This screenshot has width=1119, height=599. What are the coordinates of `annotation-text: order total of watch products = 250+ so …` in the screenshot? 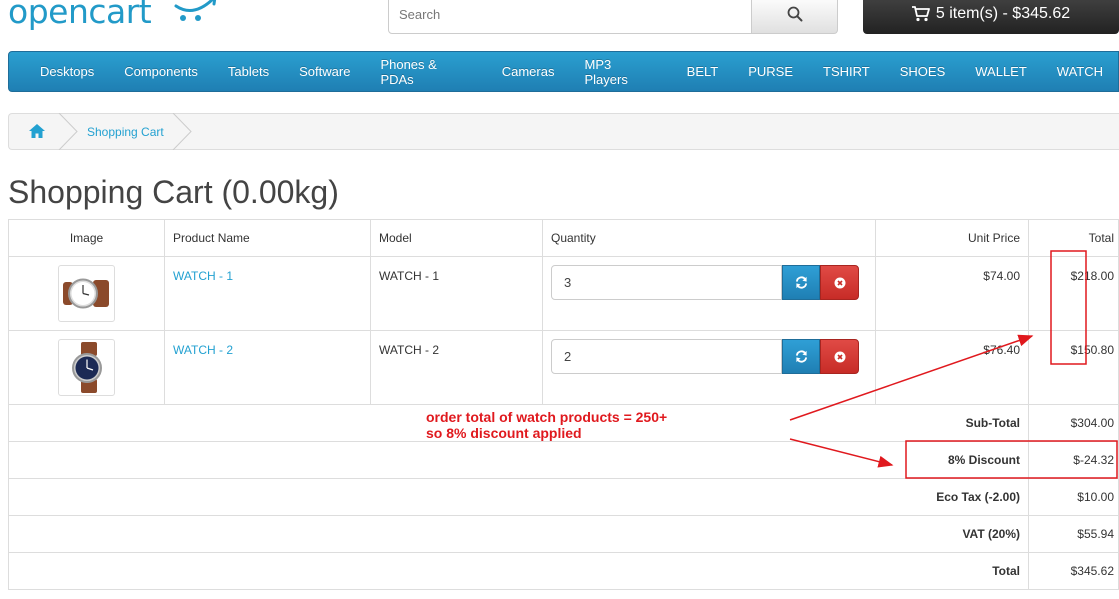 It's located at (546, 425).